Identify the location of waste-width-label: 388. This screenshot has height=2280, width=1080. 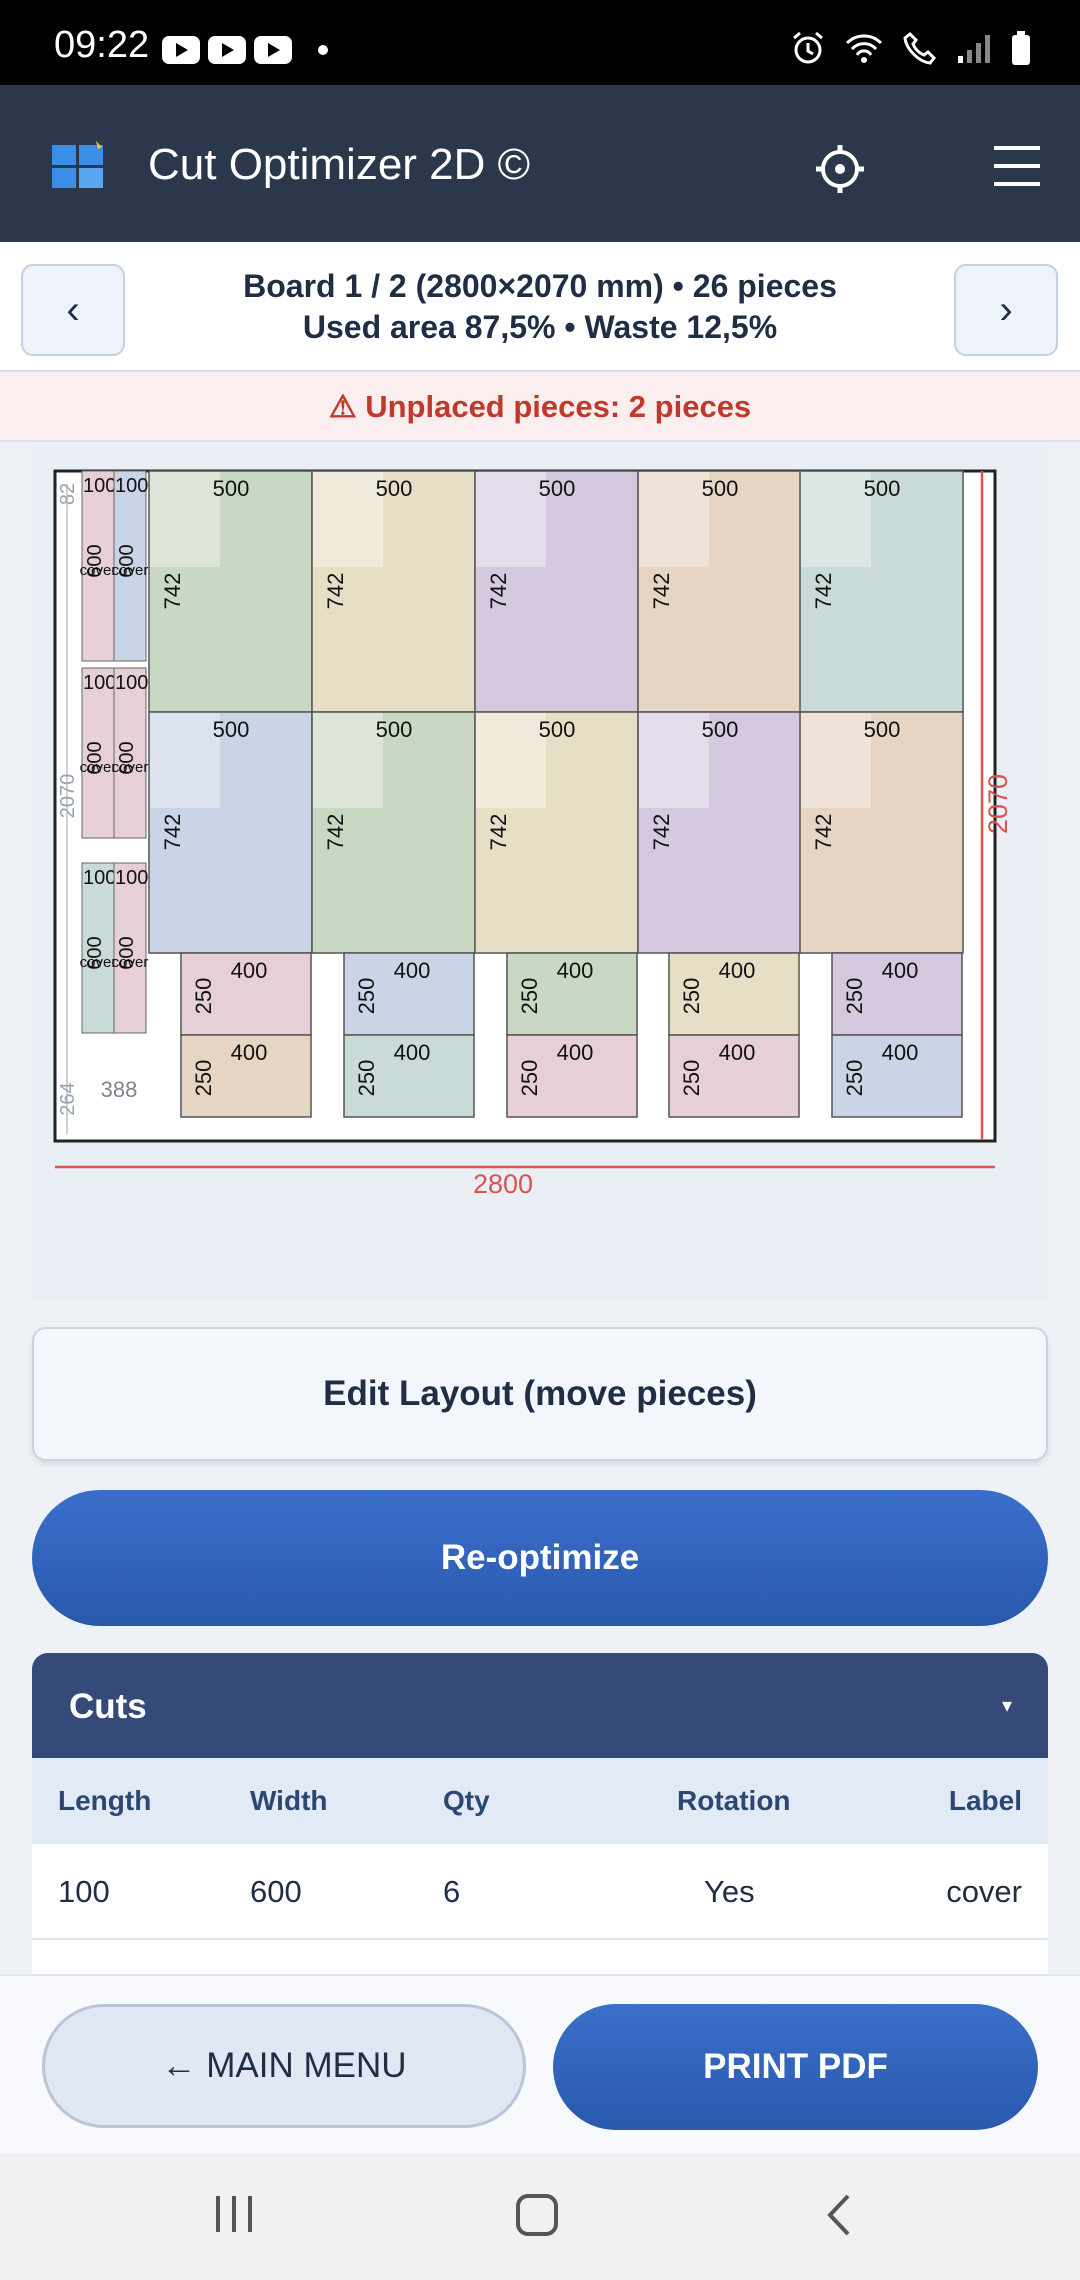
(119, 1089).